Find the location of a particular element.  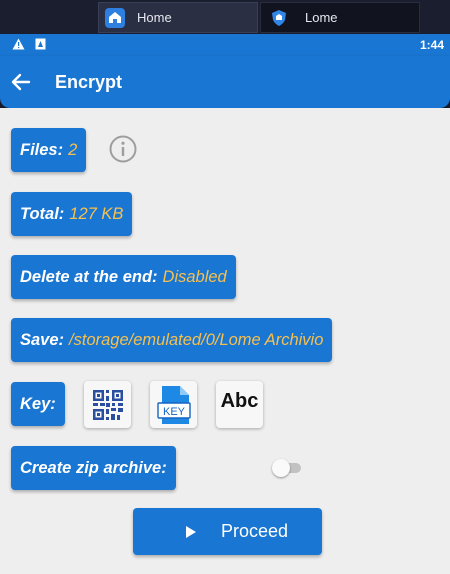

text-key-button: Abc is located at coordinates (239, 404).